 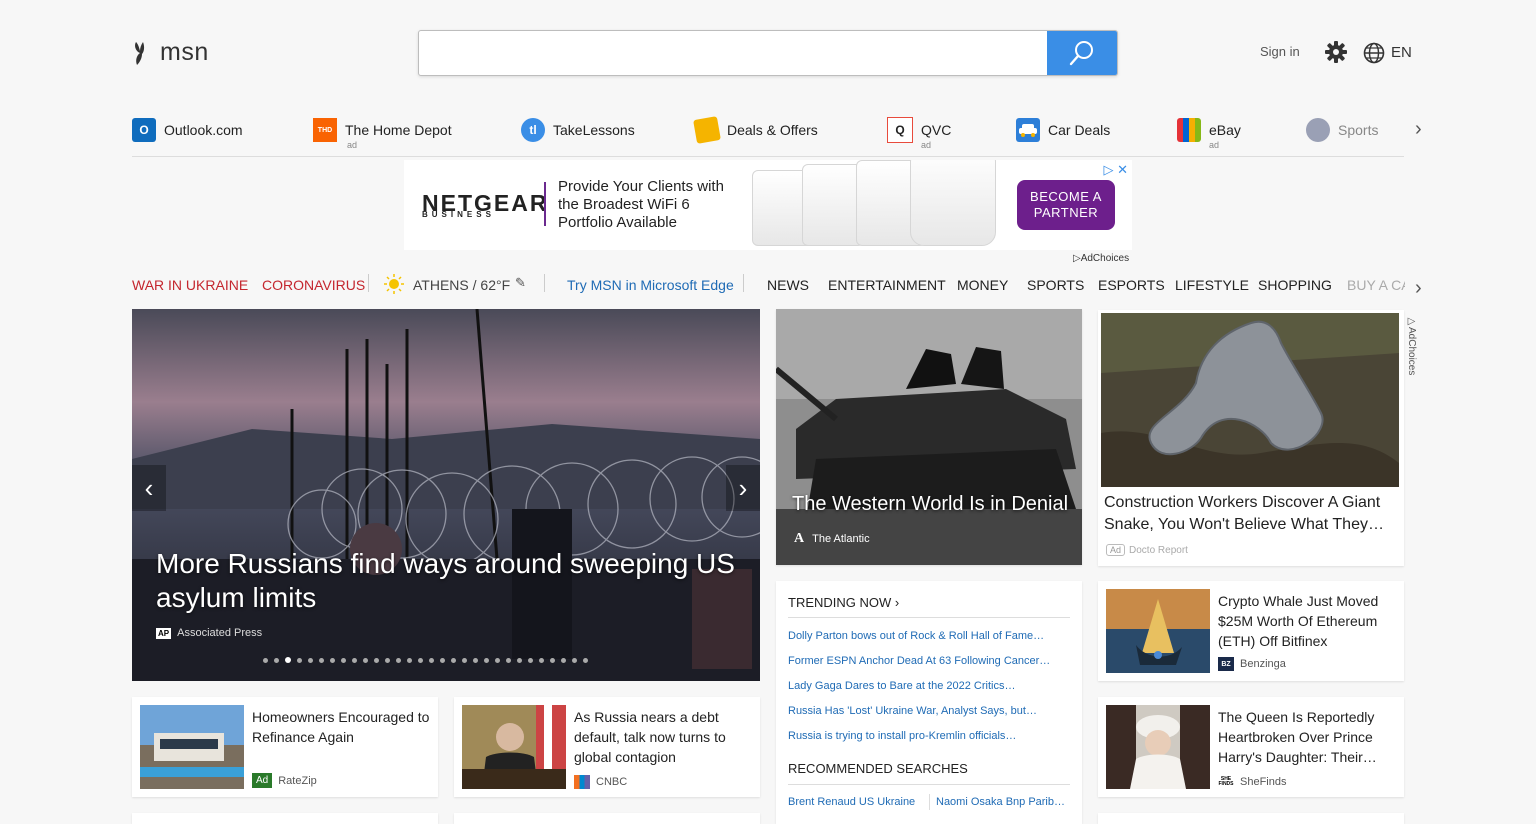 I want to click on hero-source-name: Associated Press, so click(x=220, y=633).